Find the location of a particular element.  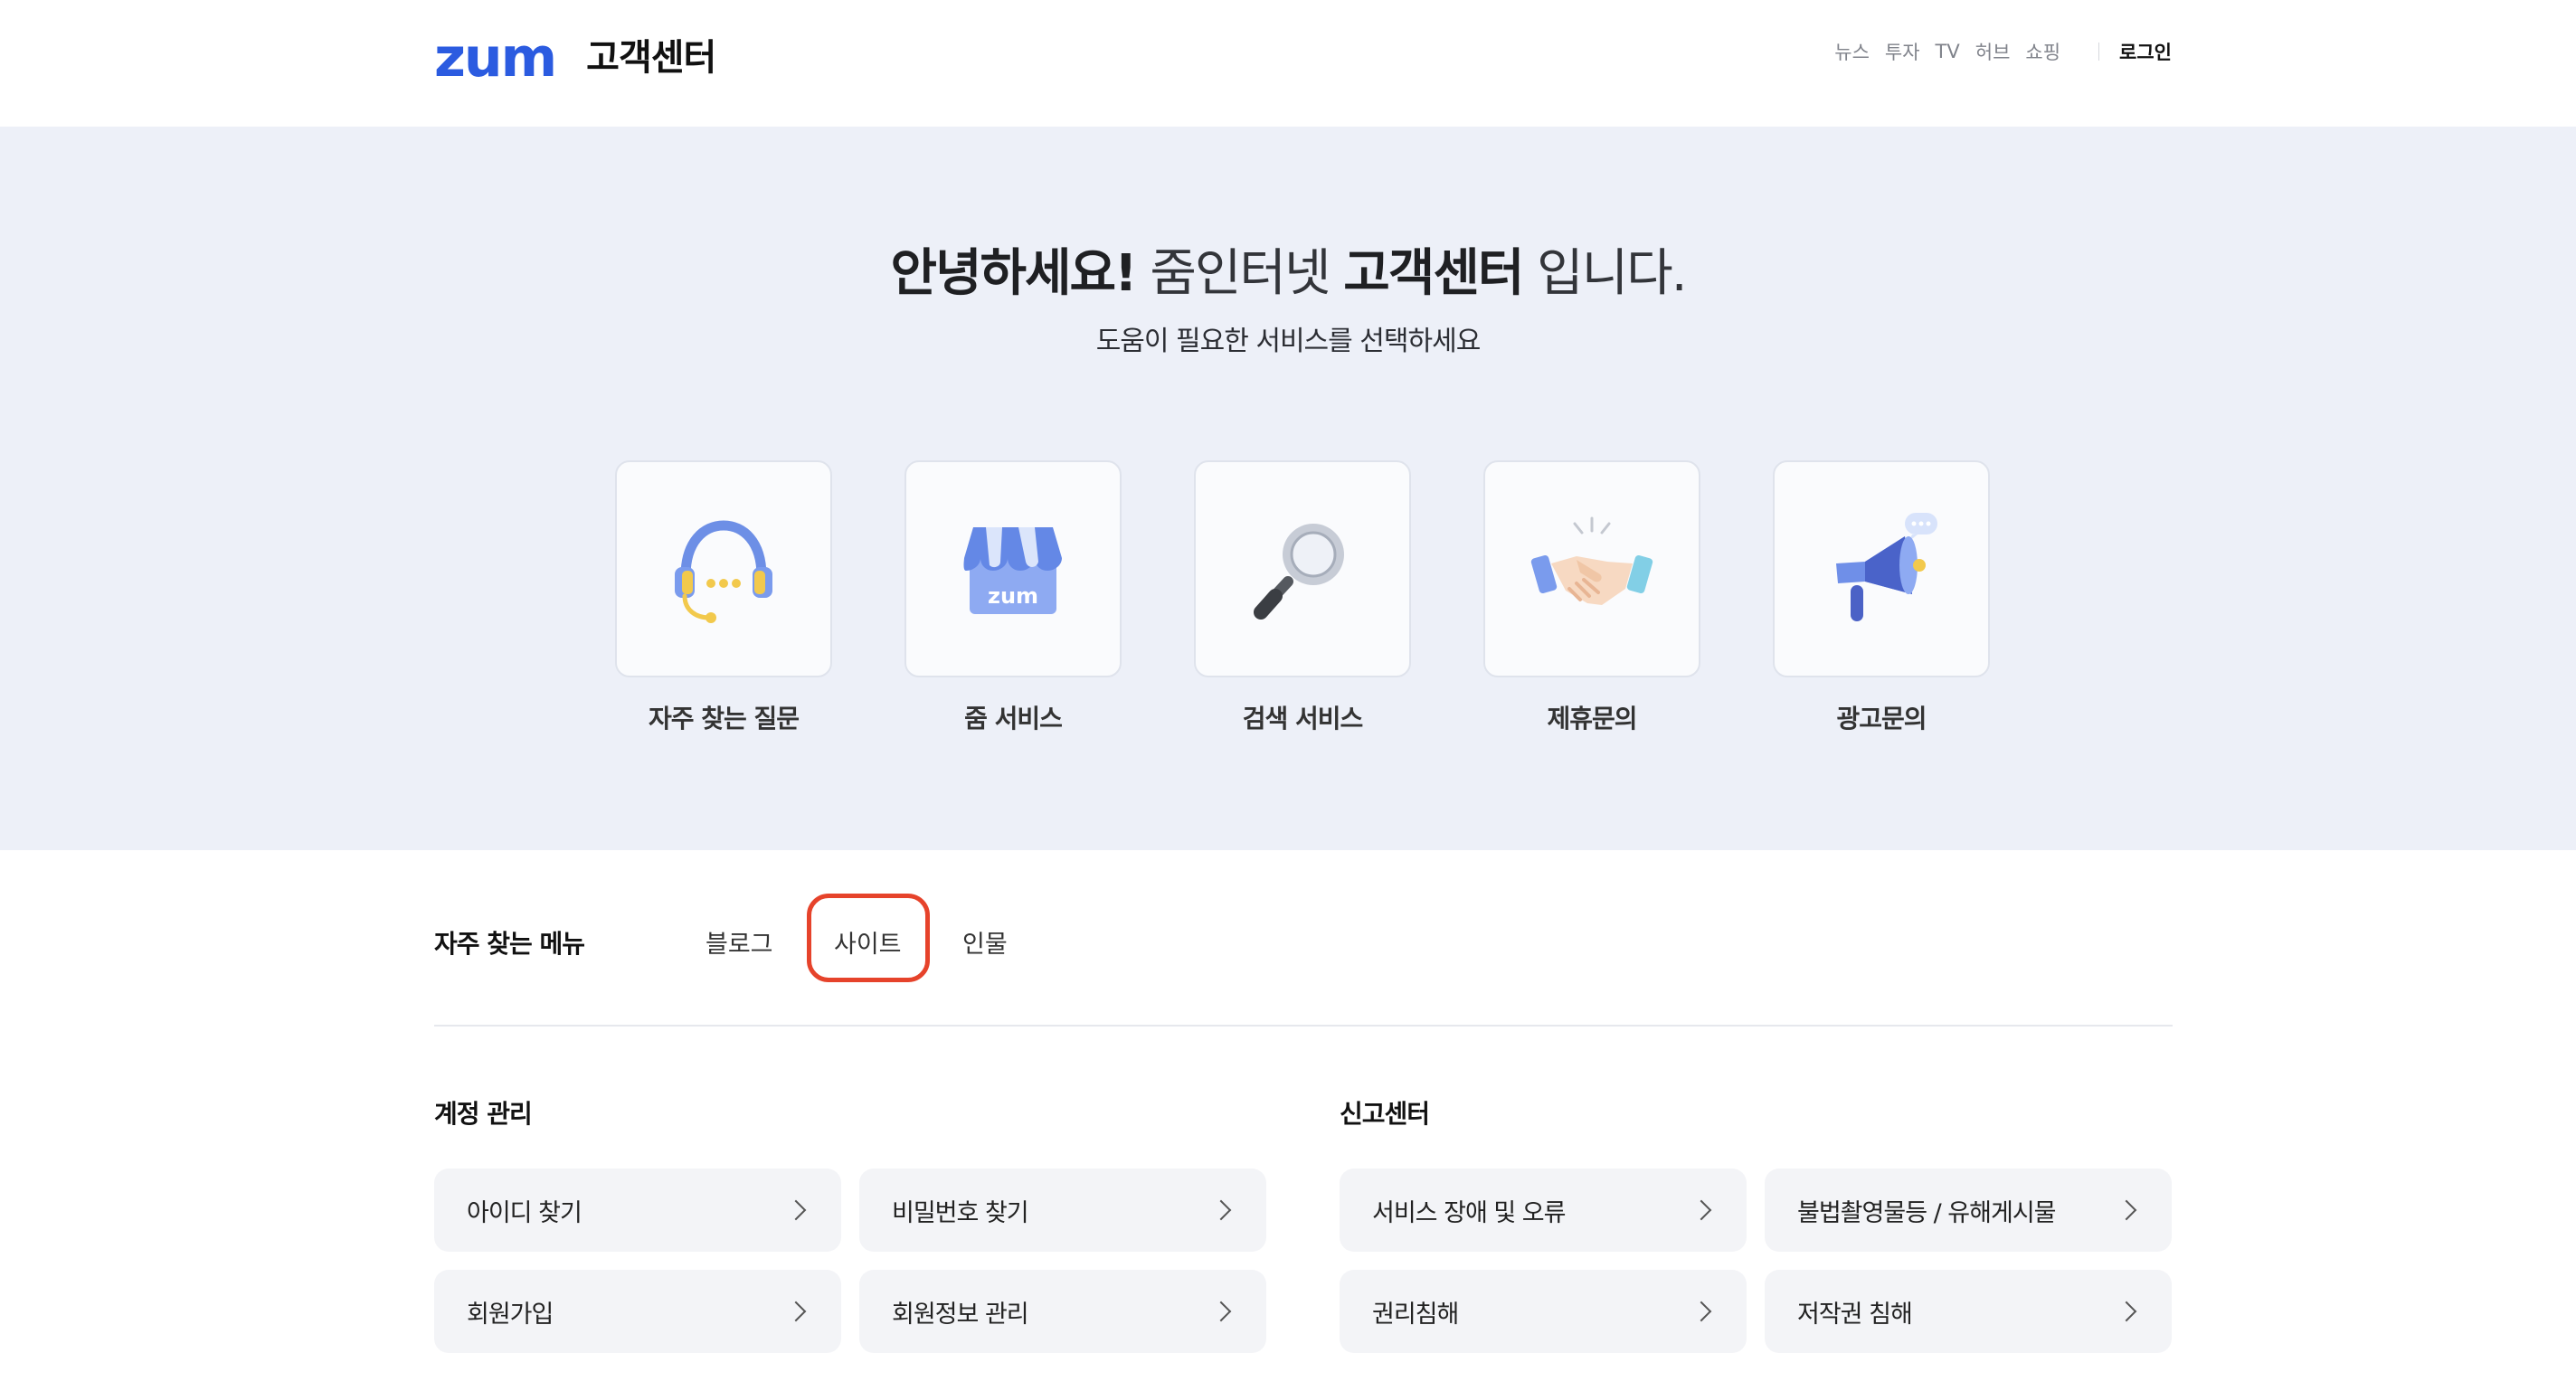

card-faq-box is located at coordinates (723, 568).